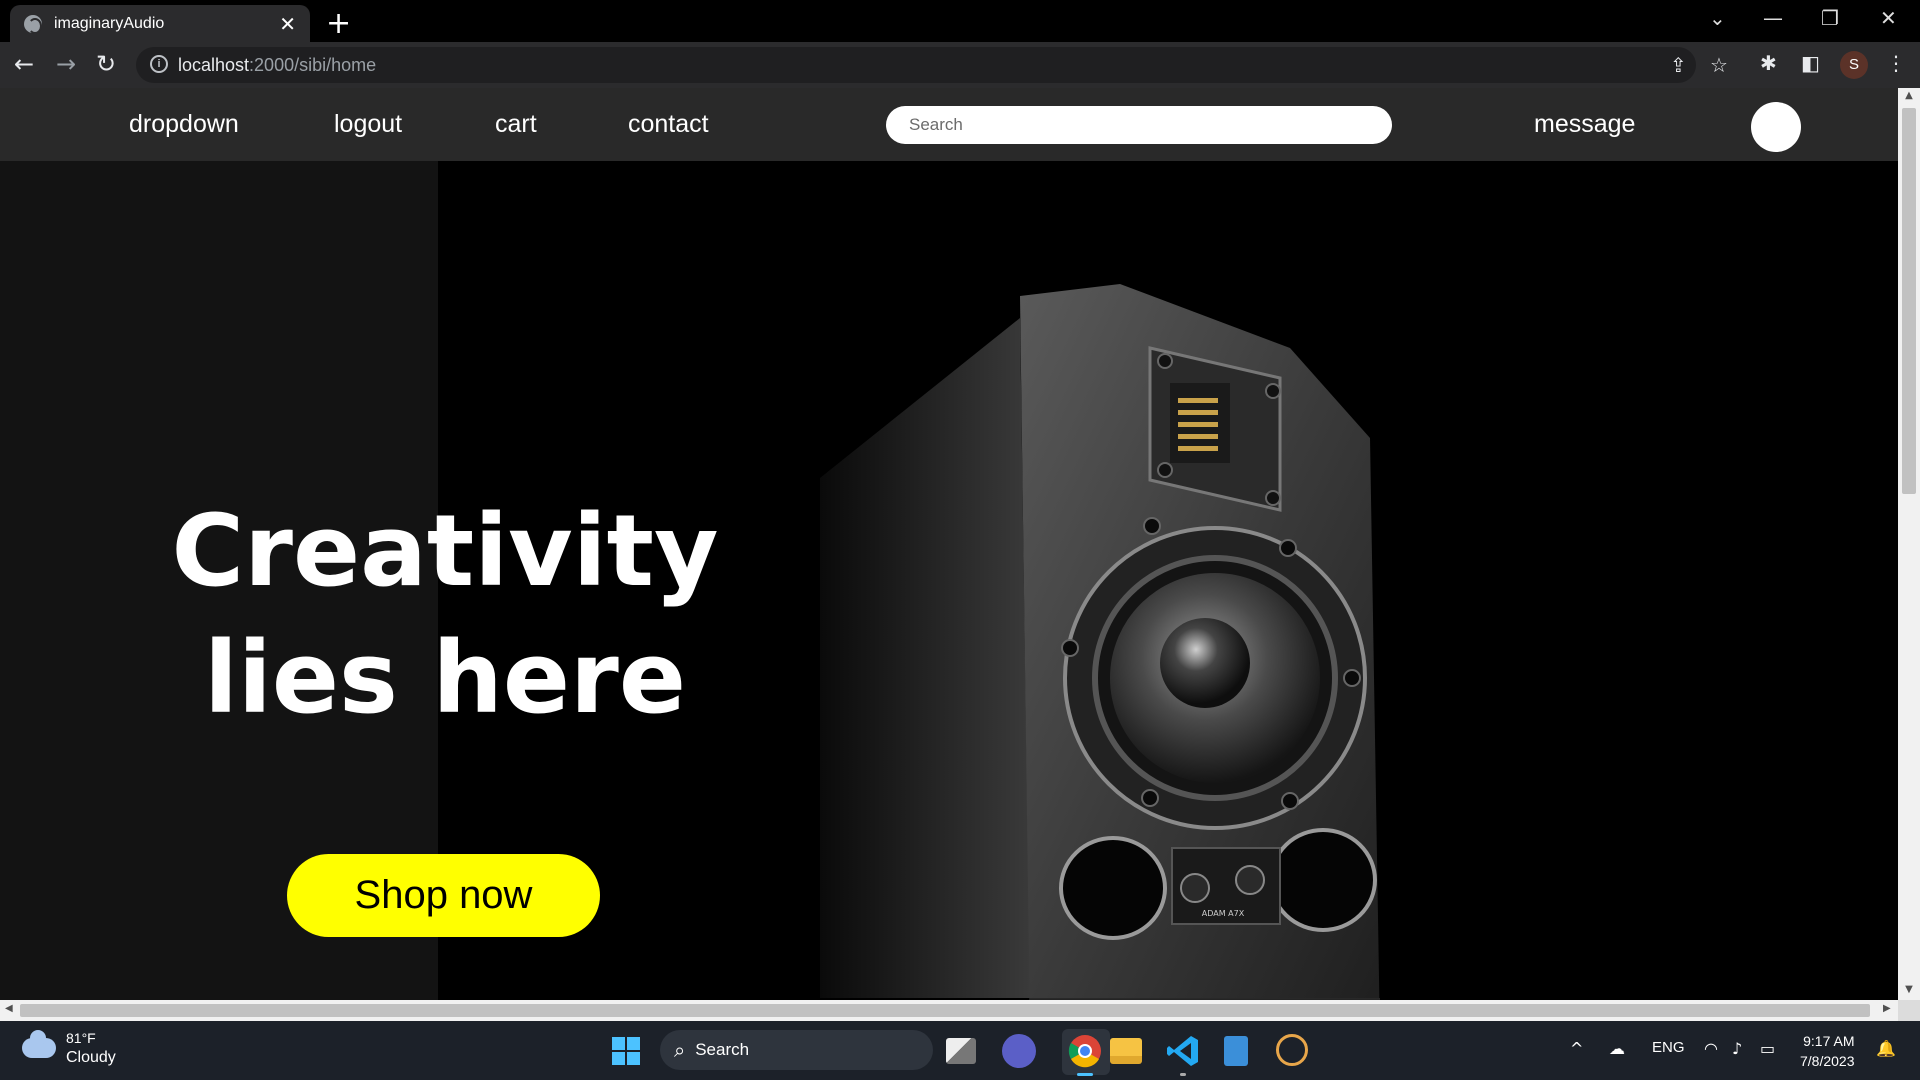  What do you see at coordinates (1909, 989) in the screenshot?
I see `scroll-down-arrow-icon: ▼` at bounding box center [1909, 989].